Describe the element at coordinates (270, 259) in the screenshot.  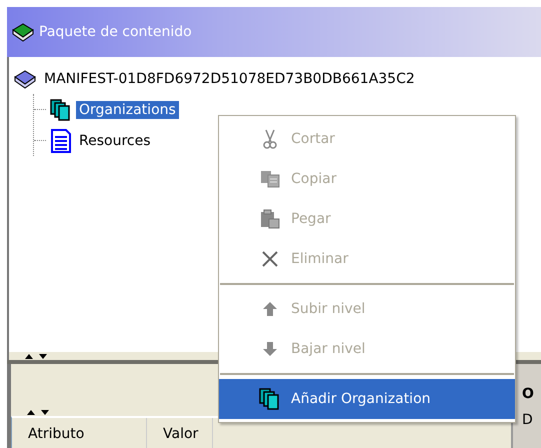
I see `delete-icon` at that location.